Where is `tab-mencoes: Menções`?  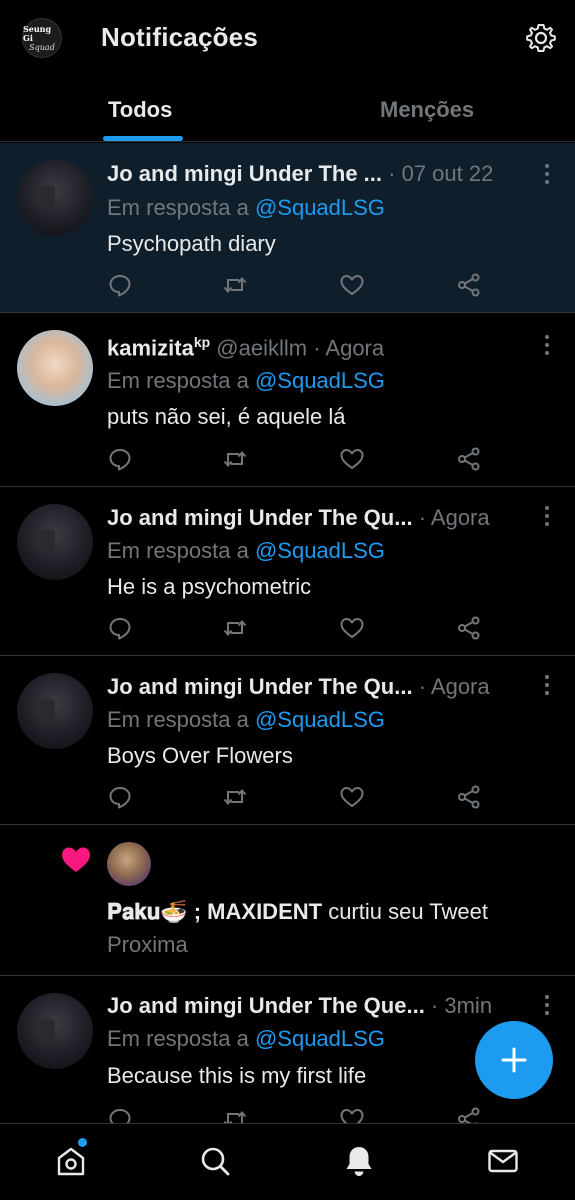
tab-mencoes: Menções is located at coordinates (427, 110).